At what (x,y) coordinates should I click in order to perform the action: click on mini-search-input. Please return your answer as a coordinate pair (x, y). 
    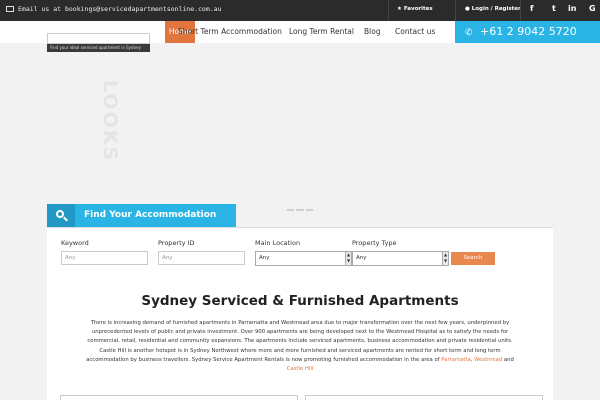
    Looking at the image, I should click on (98, 38).